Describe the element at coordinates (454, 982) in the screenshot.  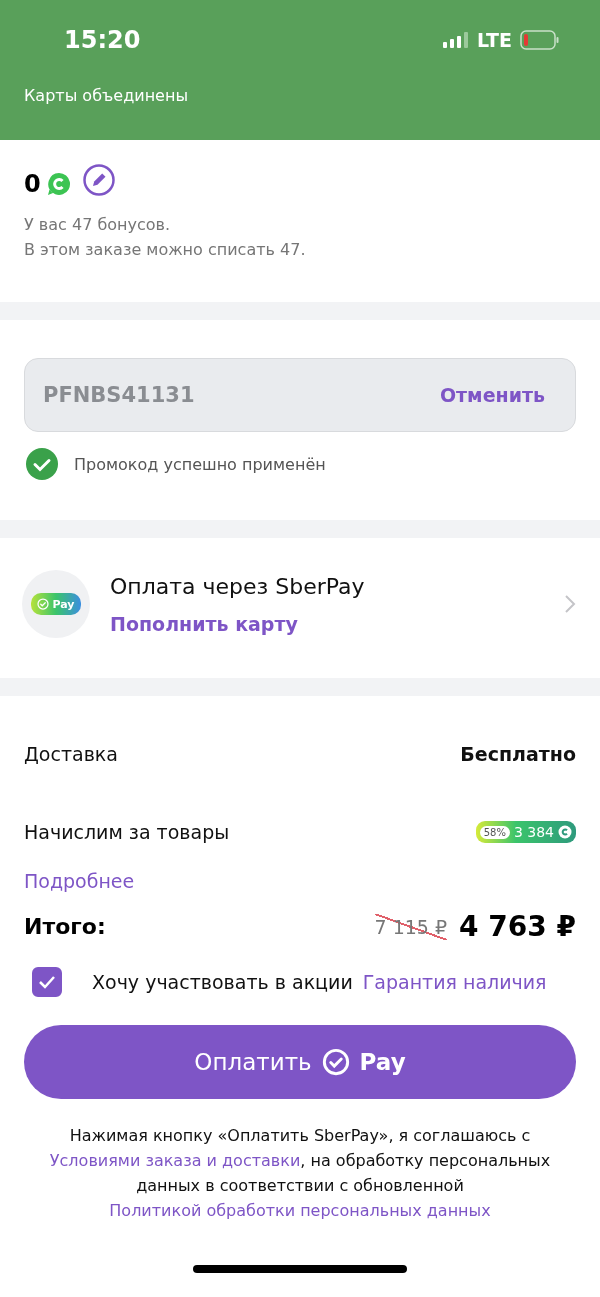
I see `availability-guarantee-link: Гарантия наличия` at that location.